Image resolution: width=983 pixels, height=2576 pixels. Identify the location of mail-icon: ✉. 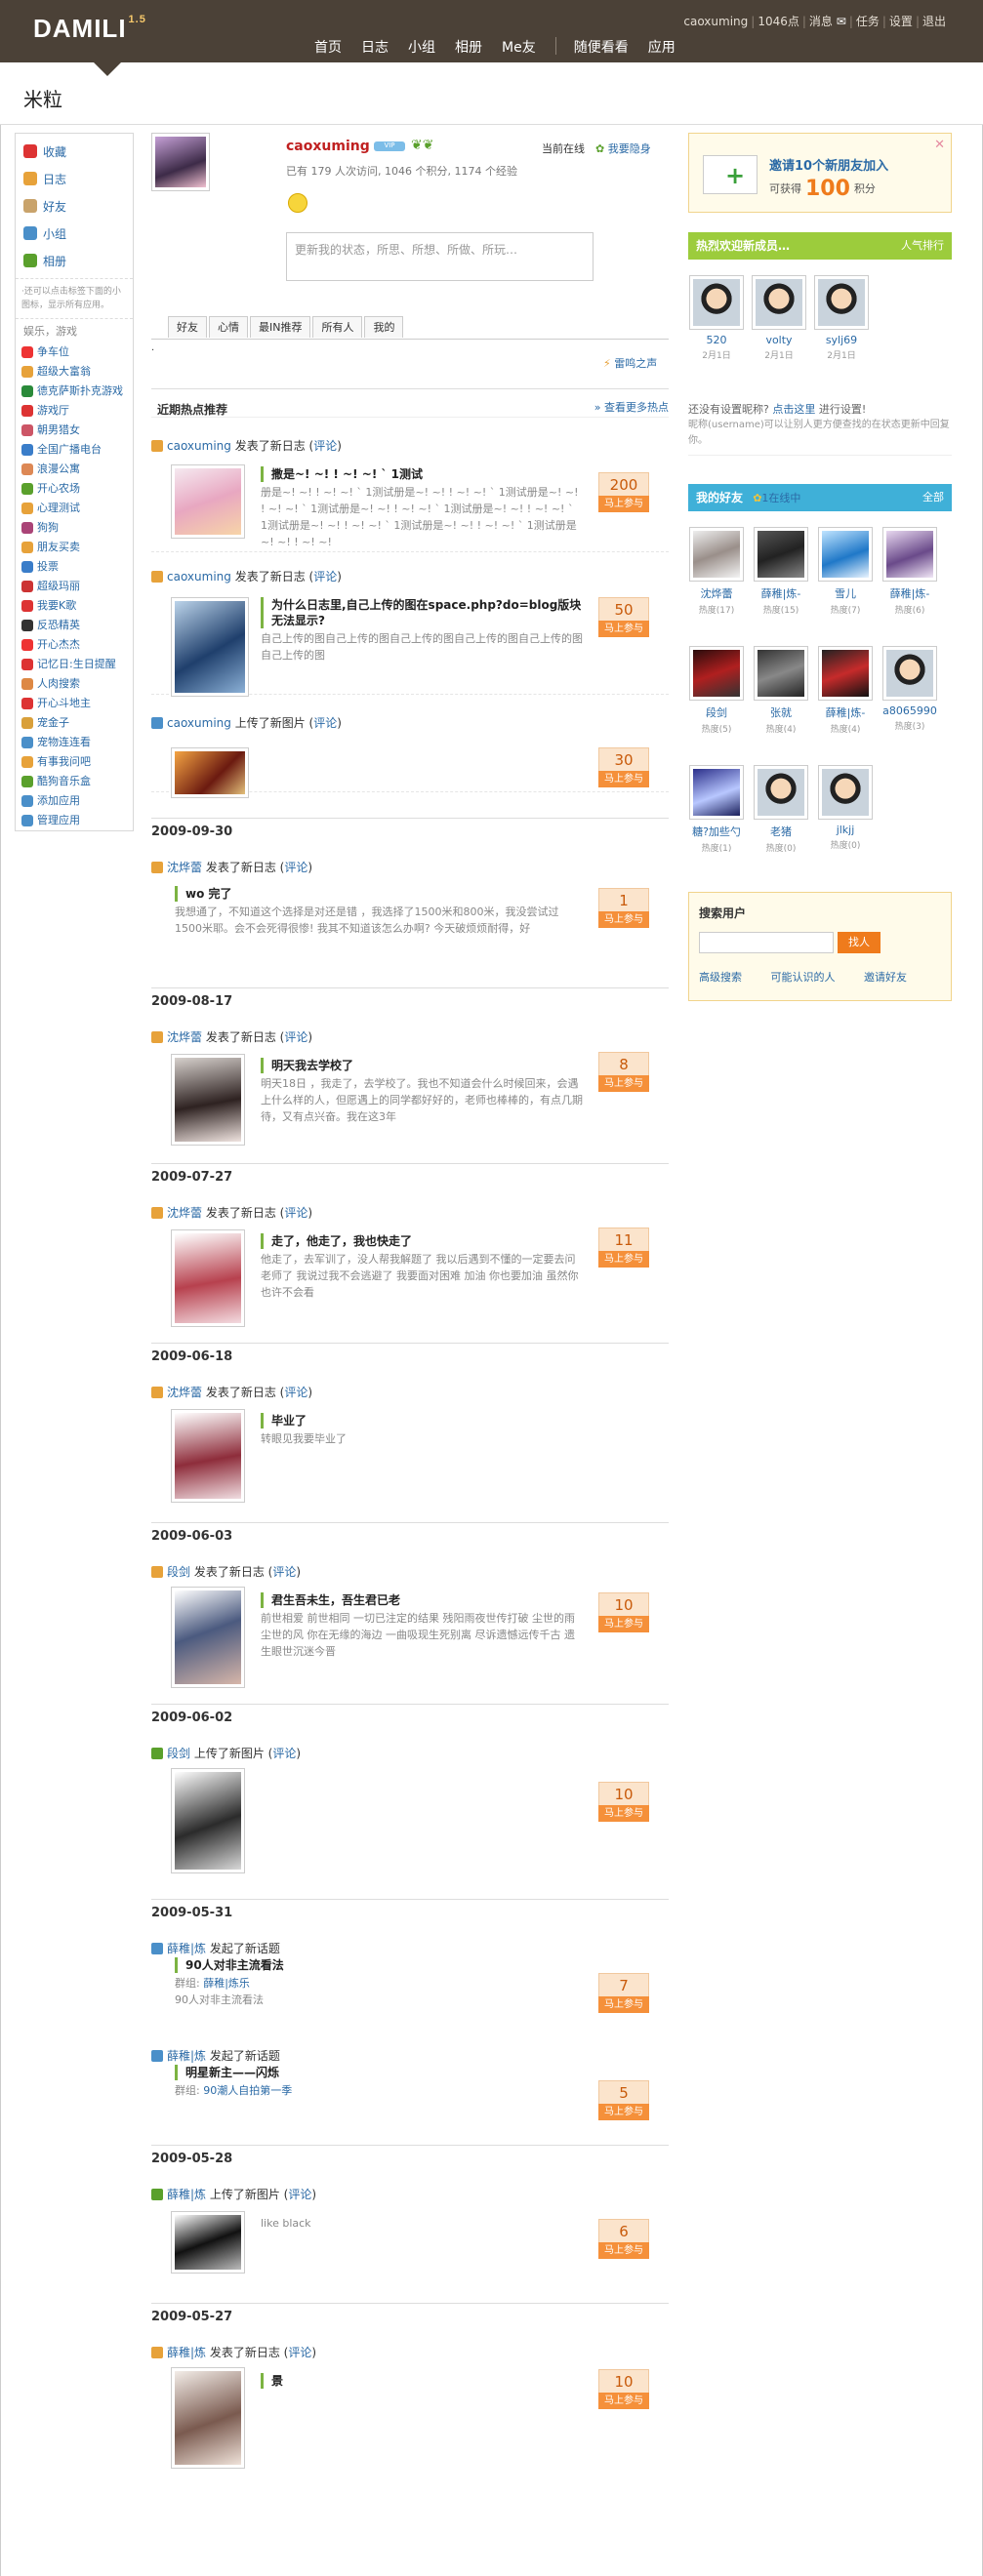
(841, 21).